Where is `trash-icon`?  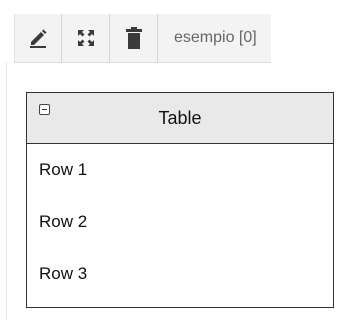 trash-icon is located at coordinates (134, 38).